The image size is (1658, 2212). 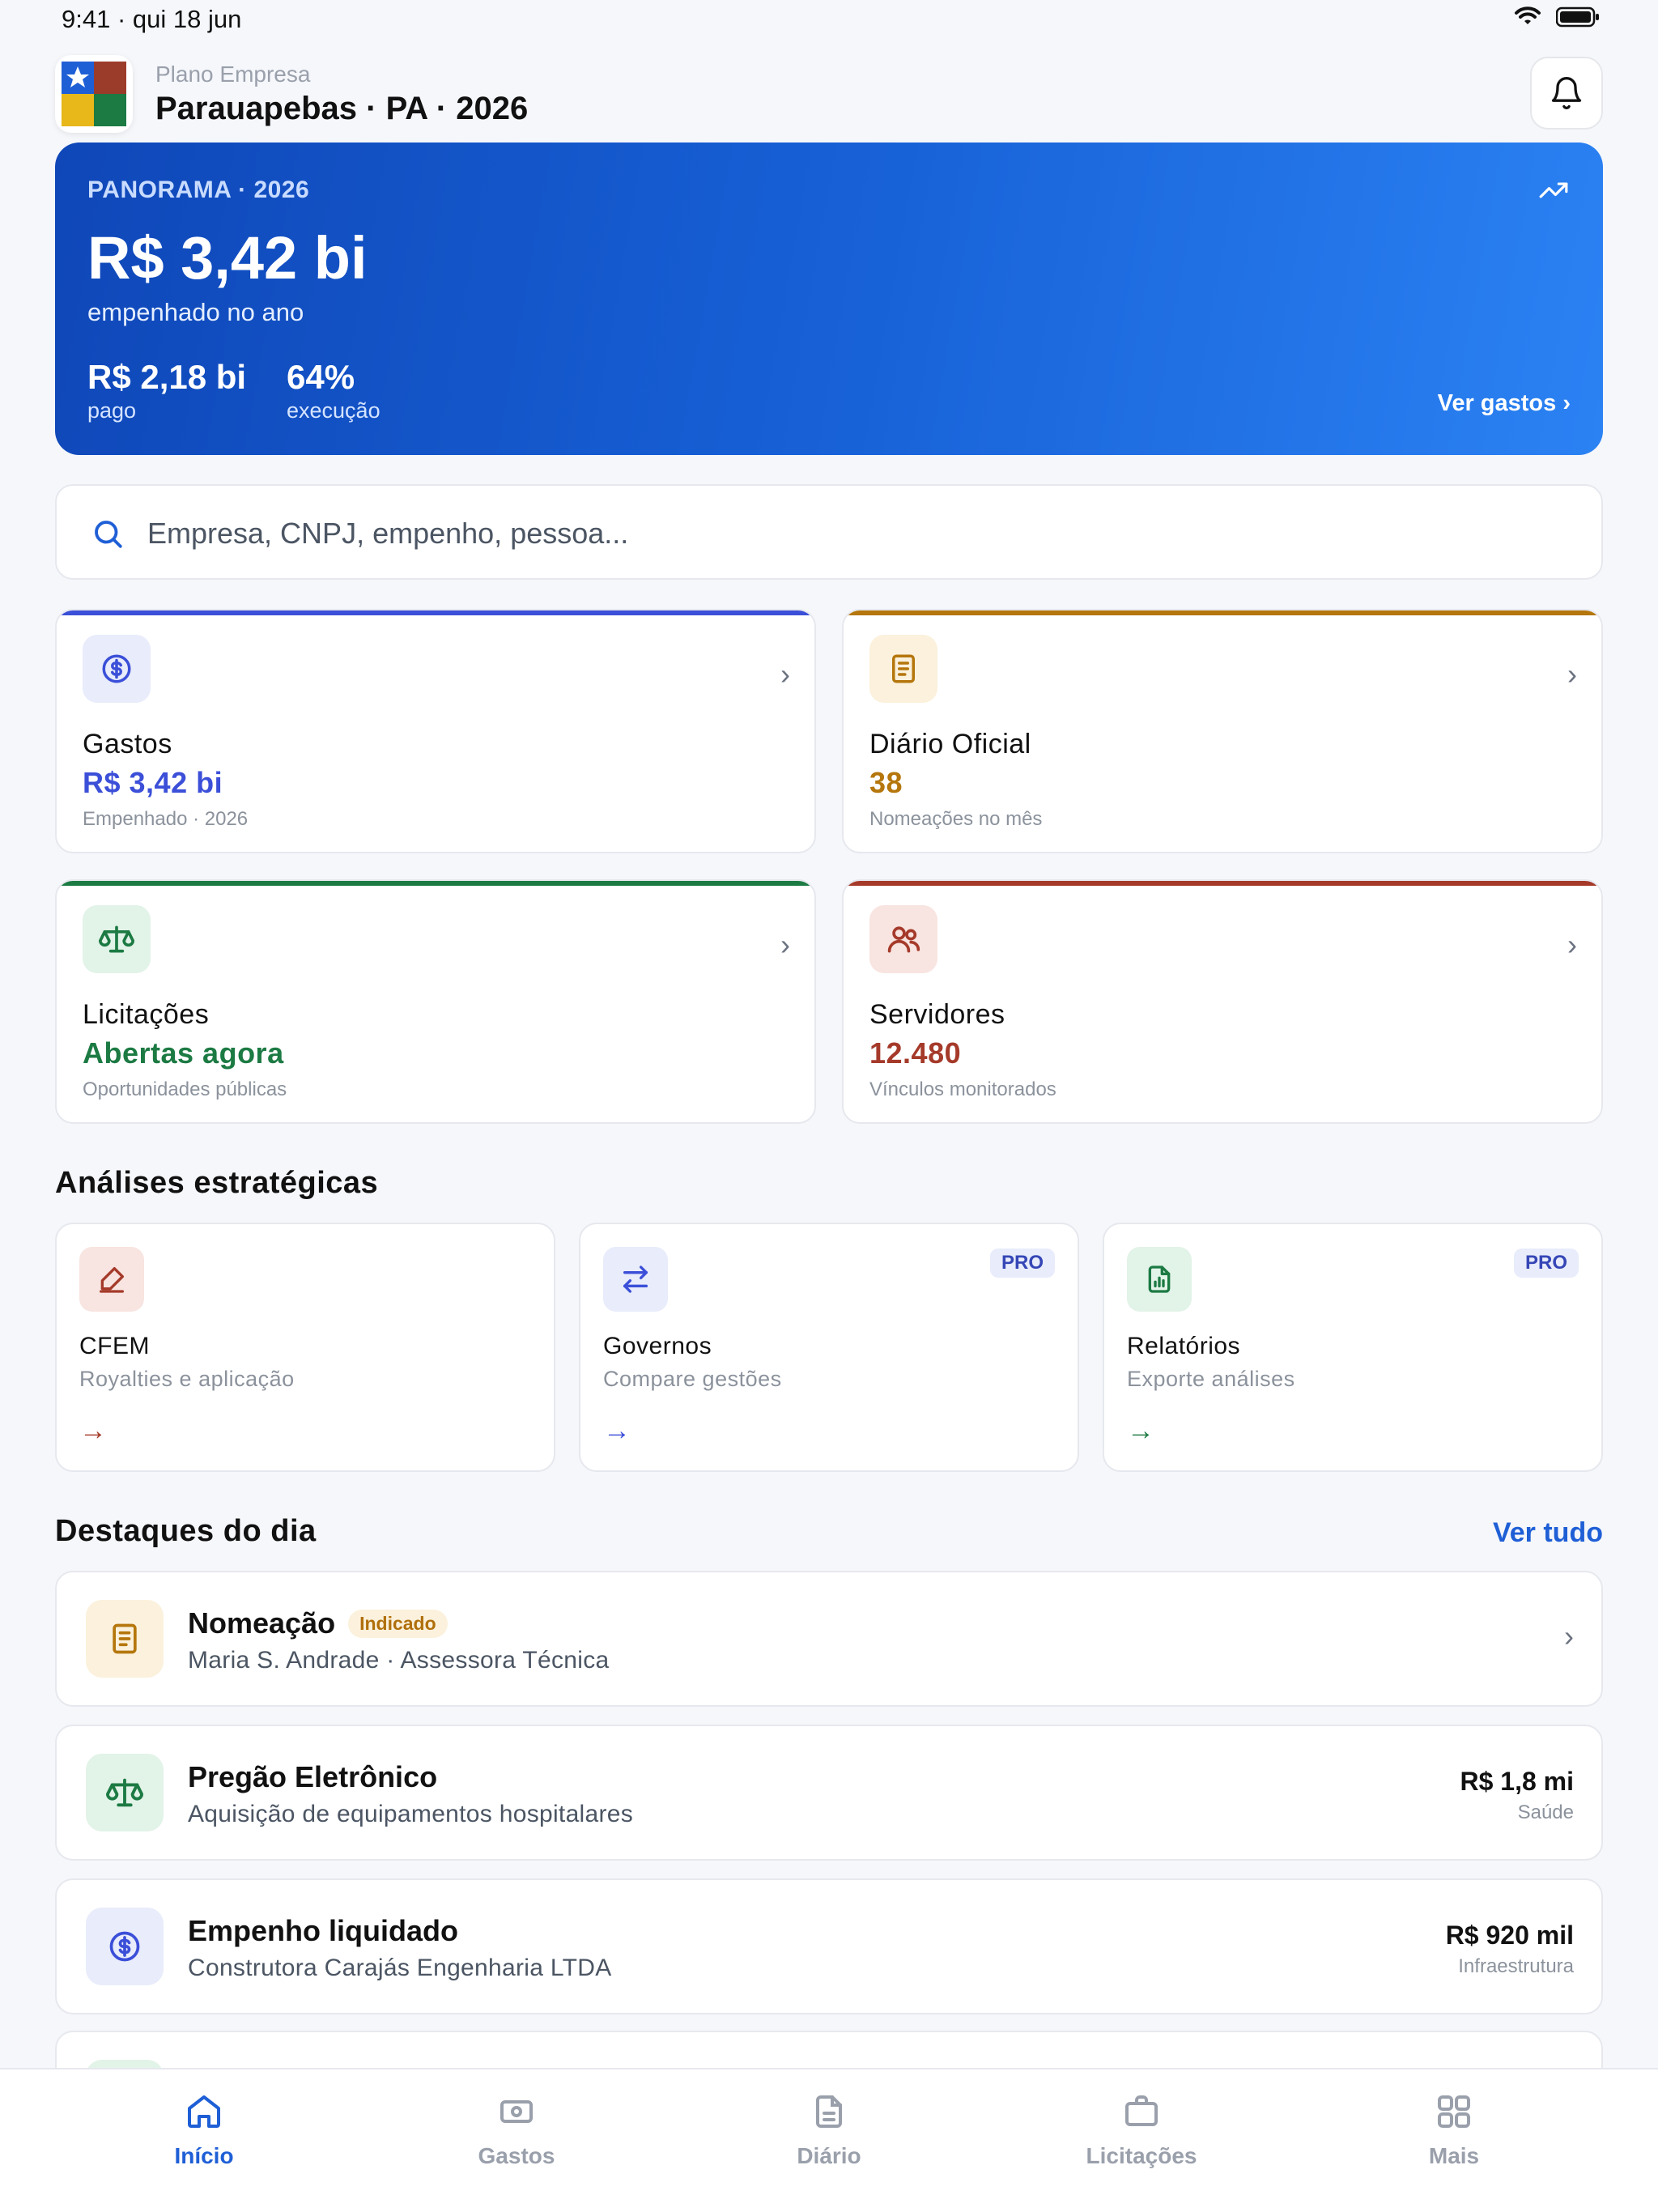 I want to click on analysis-title: Relatórios, so click(x=1184, y=1346).